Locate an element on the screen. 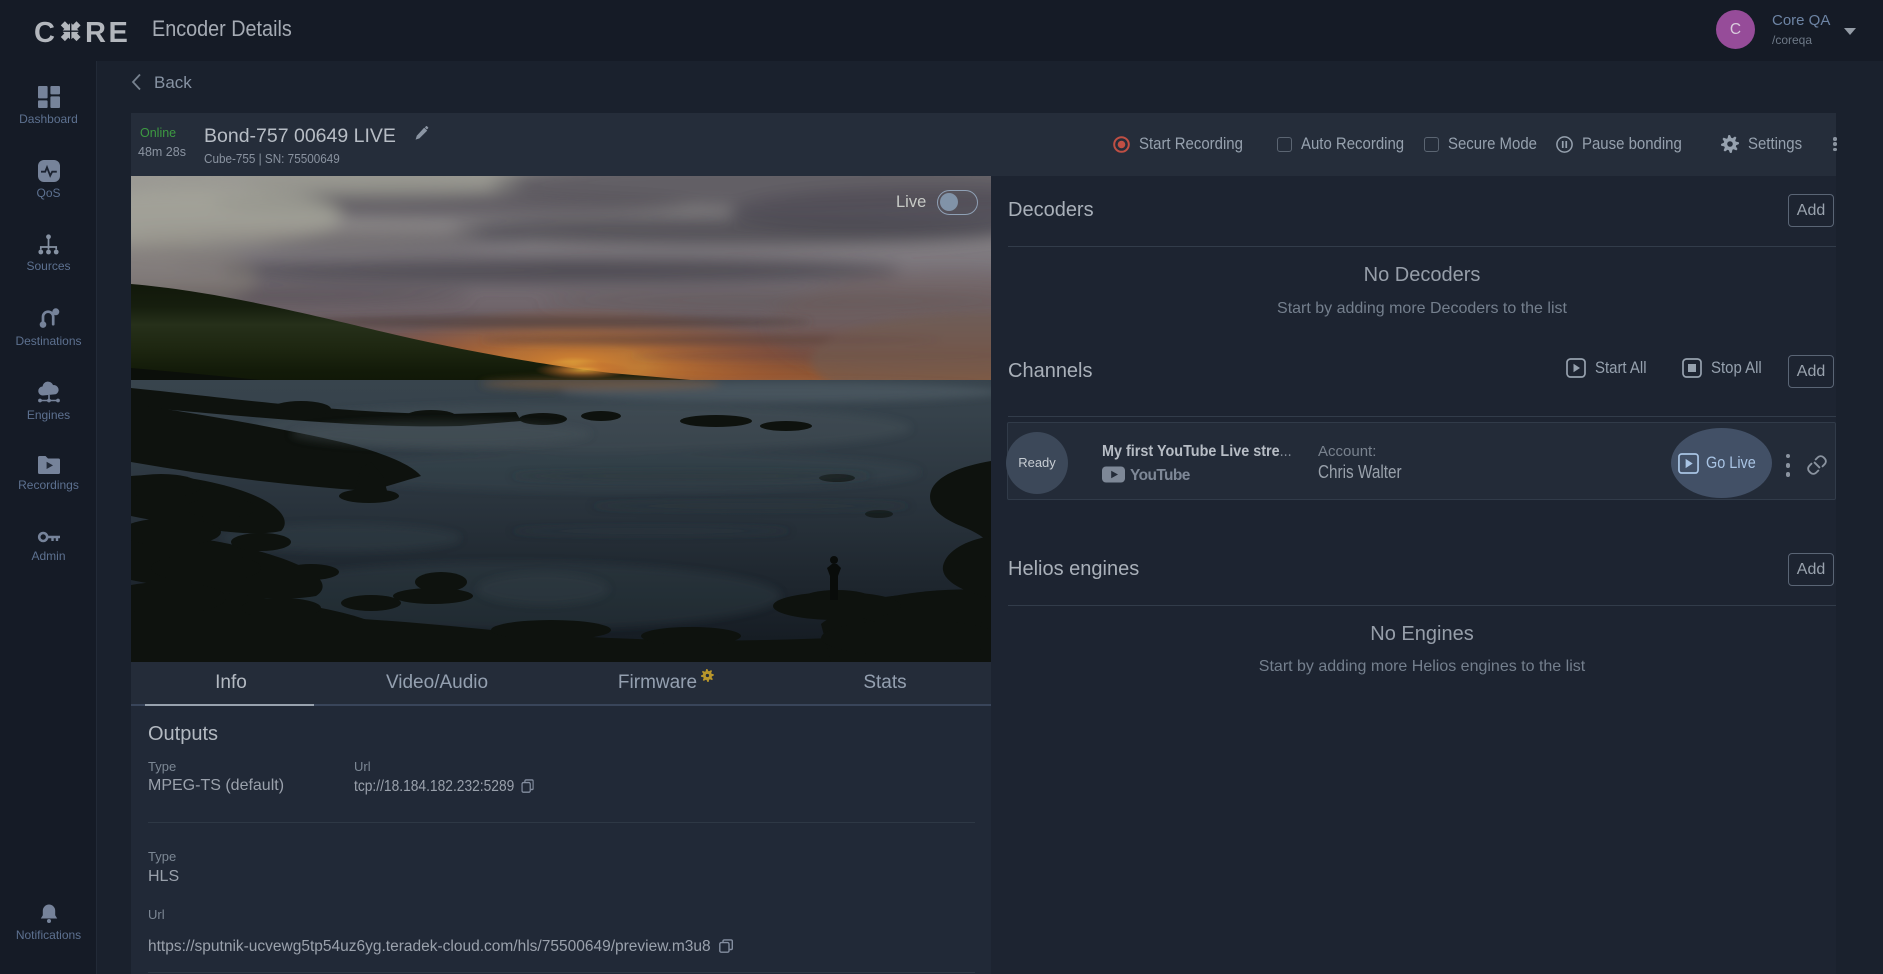  svg-text: YouTube is located at coordinates (1160, 475).